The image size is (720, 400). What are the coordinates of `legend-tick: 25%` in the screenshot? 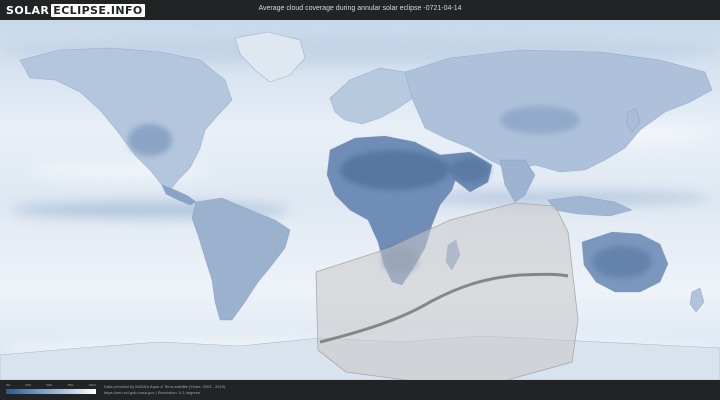 It's located at (28, 385).